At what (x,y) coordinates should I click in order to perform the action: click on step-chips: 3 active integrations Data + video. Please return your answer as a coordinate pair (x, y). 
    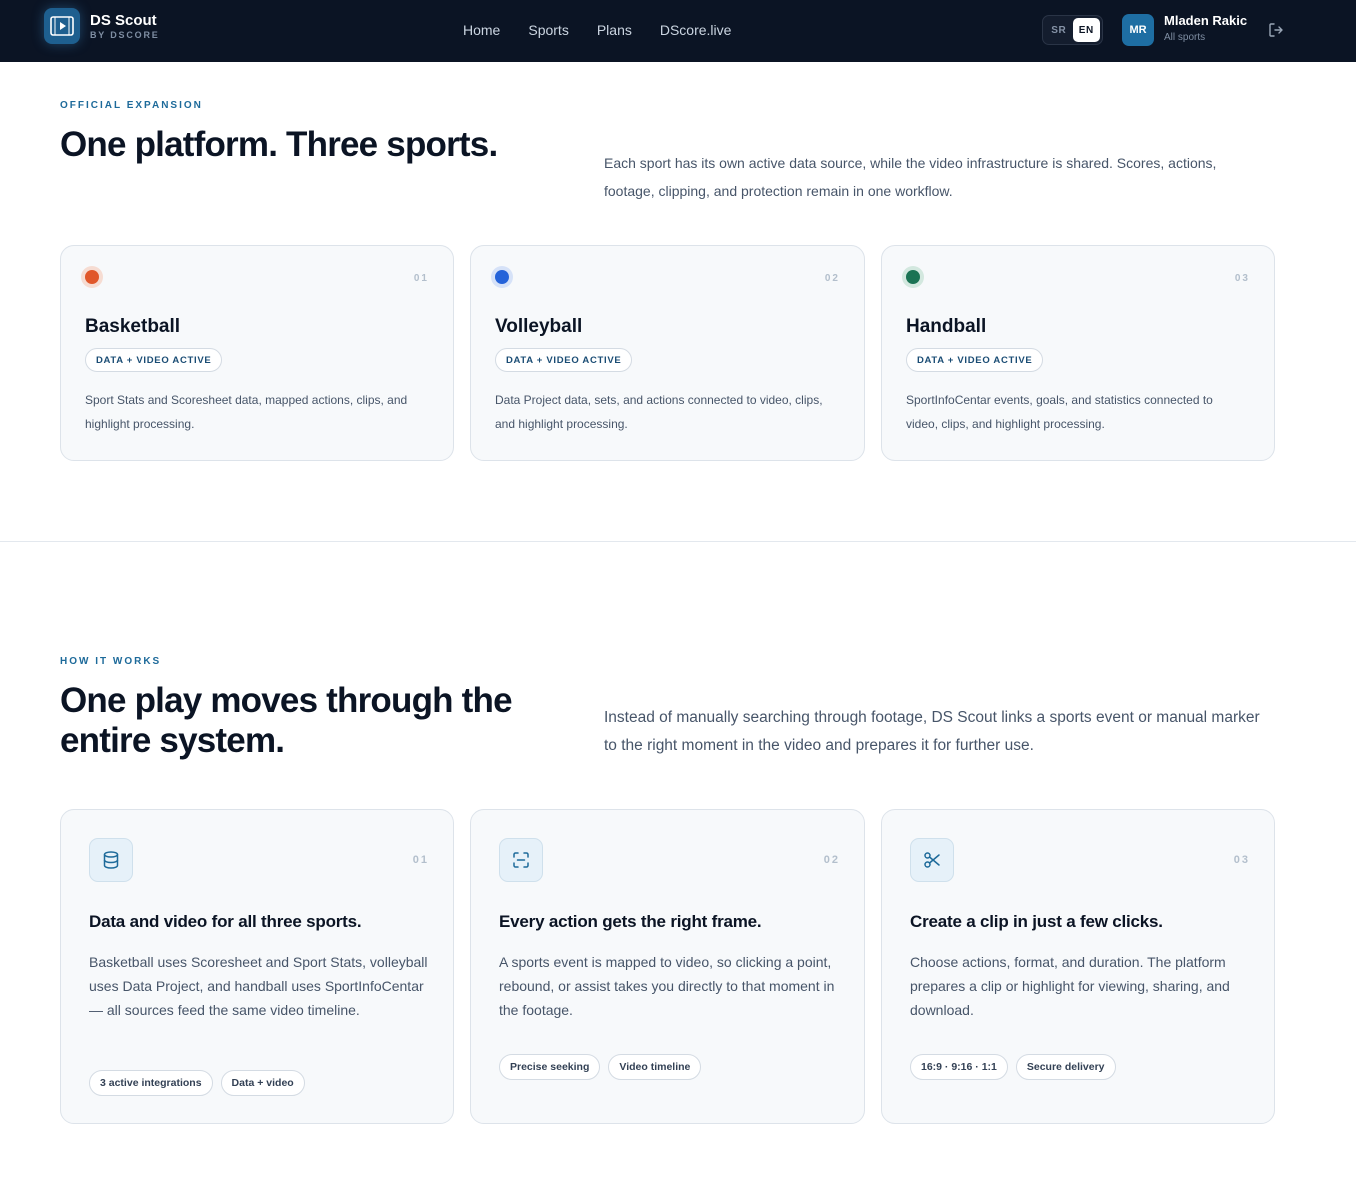
    Looking at the image, I should click on (197, 1083).